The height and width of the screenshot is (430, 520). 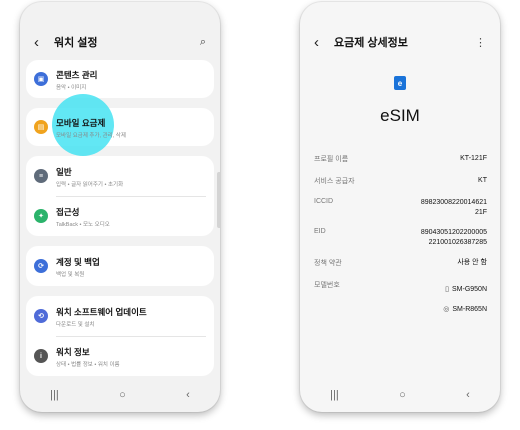 What do you see at coordinates (120, 176) in the screenshot?
I see `settings-item-general: ≡ 일반 입력 • 글자 읽어주기 • 초기화` at bounding box center [120, 176].